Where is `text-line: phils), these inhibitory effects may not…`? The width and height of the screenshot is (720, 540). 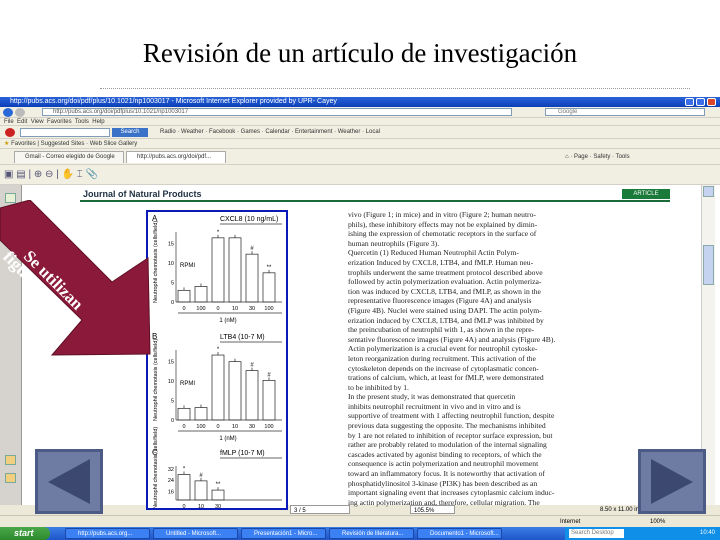
text-line: phils), these inhibitory effects may not… is located at coordinates (443, 224).